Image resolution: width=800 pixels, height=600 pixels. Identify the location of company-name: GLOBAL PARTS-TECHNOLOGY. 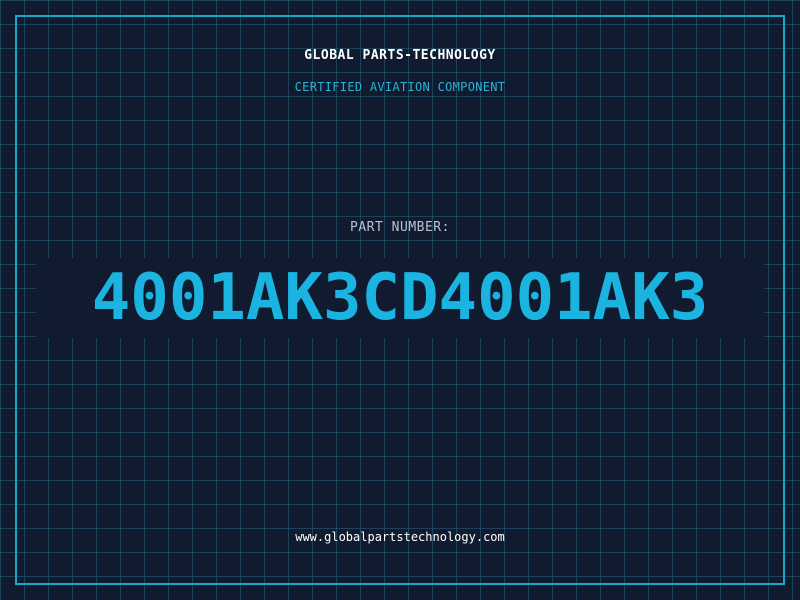
(400, 55).